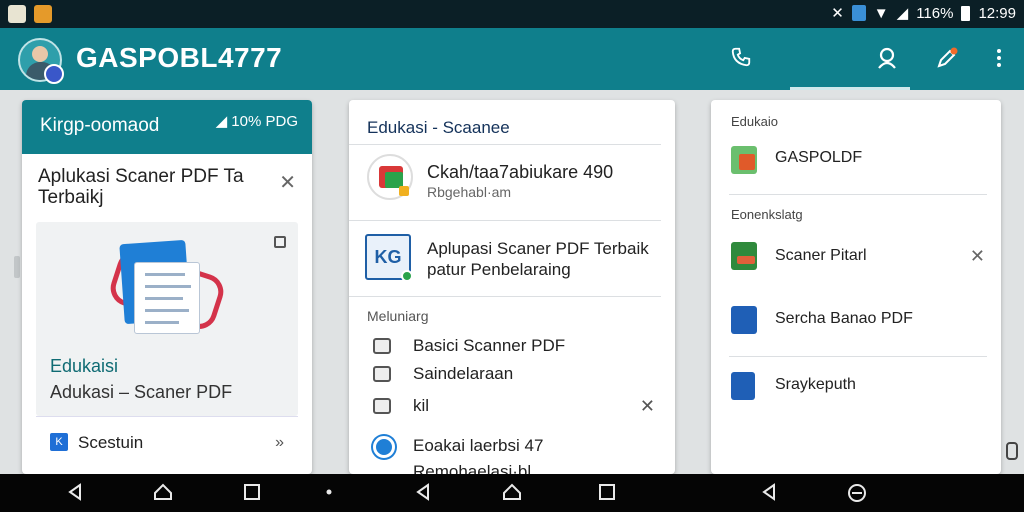  I want to click on list-item: GASPOLDF, so click(818, 158).